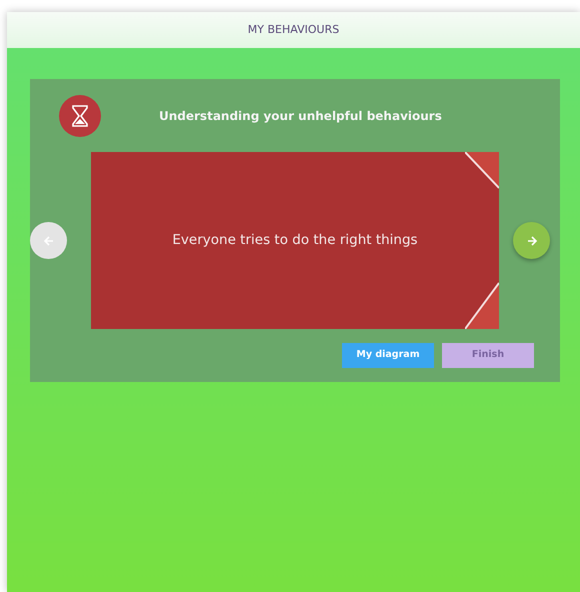  Describe the element at coordinates (295, 240) in the screenshot. I see `statement-text: Everyone tries to do the right things` at that location.